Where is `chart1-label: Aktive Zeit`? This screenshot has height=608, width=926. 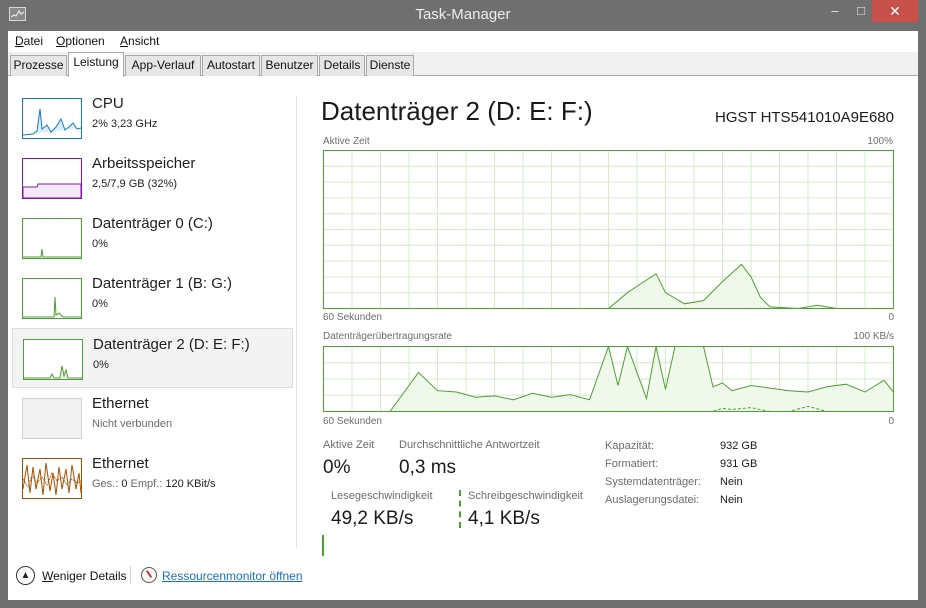 chart1-label: Aktive Zeit is located at coordinates (346, 141).